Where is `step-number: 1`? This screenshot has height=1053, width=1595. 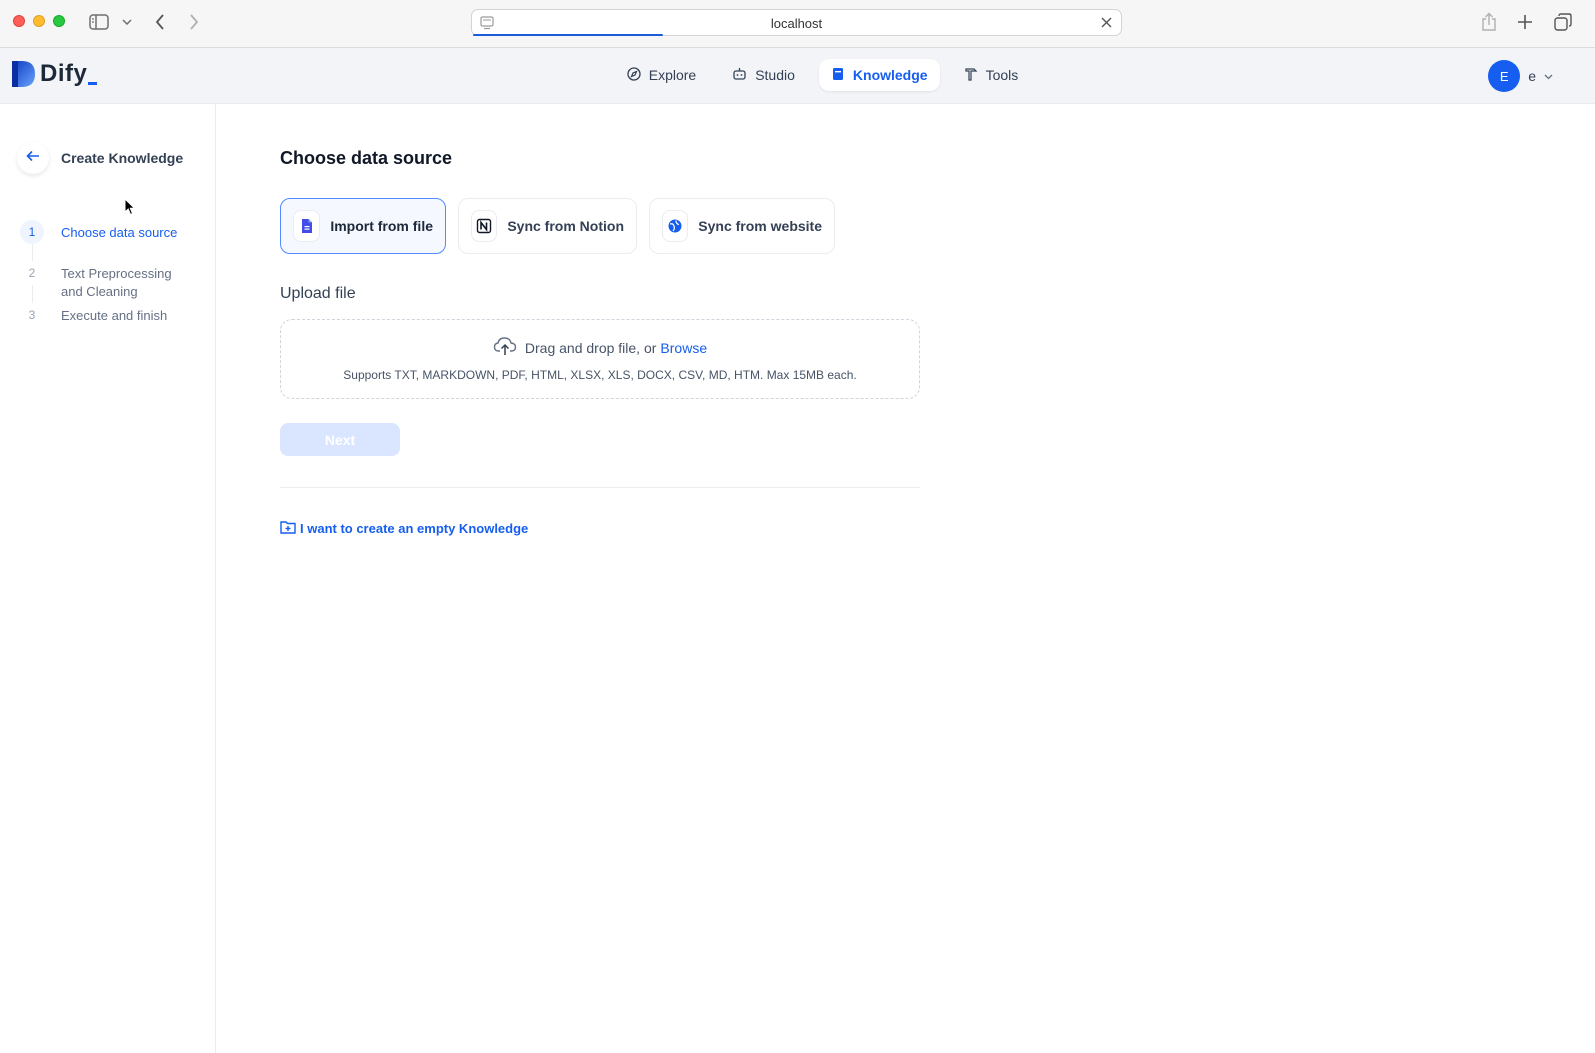 step-number: 1 is located at coordinates (32, 232).